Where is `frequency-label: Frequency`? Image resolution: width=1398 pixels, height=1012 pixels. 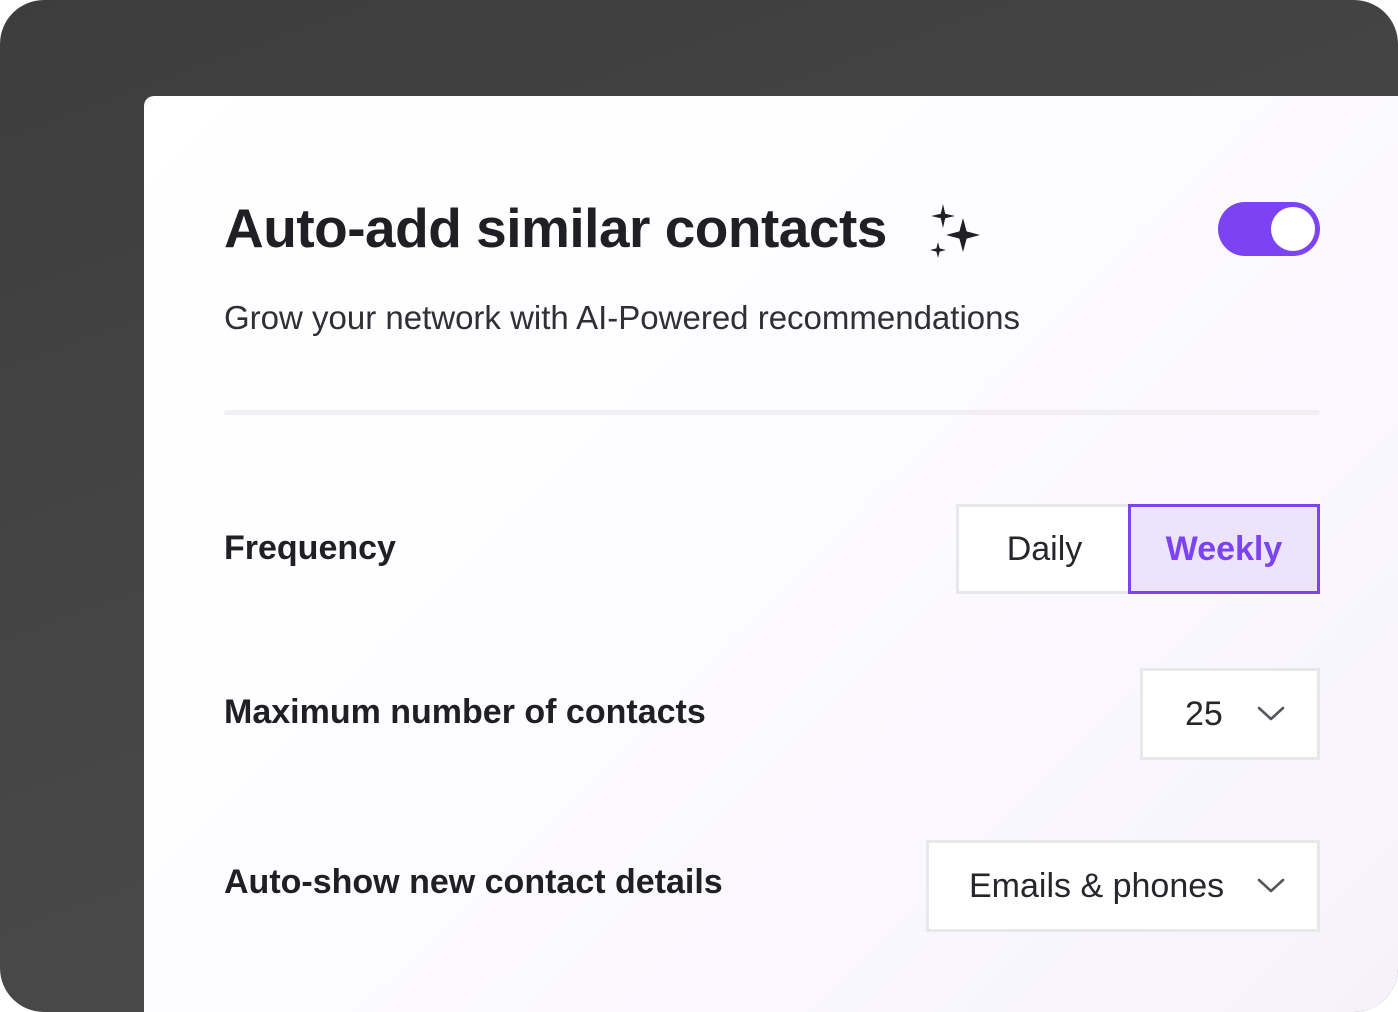 frequency-label: Frequency is located at coordinates (310, 548).